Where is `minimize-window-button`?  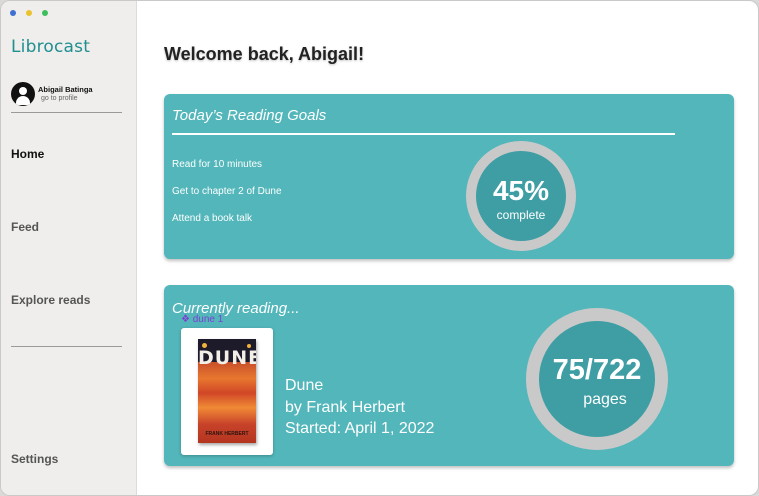 minimize-window-button is located at coordinates (29, 13).